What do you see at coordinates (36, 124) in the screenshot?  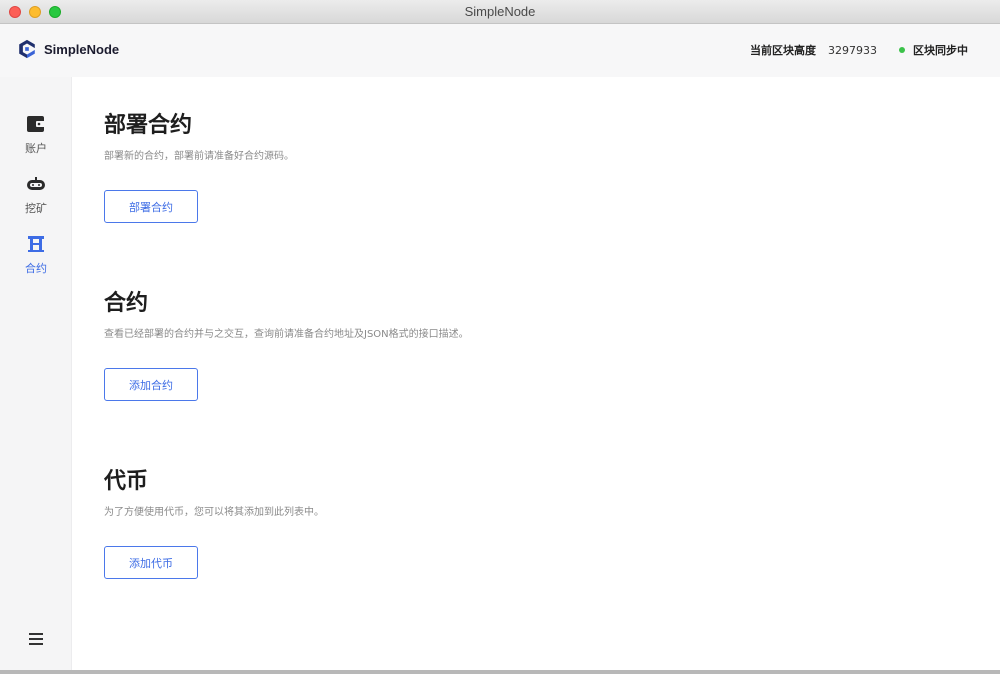 I see `wallet-icon` at bounding box center [36, 124].